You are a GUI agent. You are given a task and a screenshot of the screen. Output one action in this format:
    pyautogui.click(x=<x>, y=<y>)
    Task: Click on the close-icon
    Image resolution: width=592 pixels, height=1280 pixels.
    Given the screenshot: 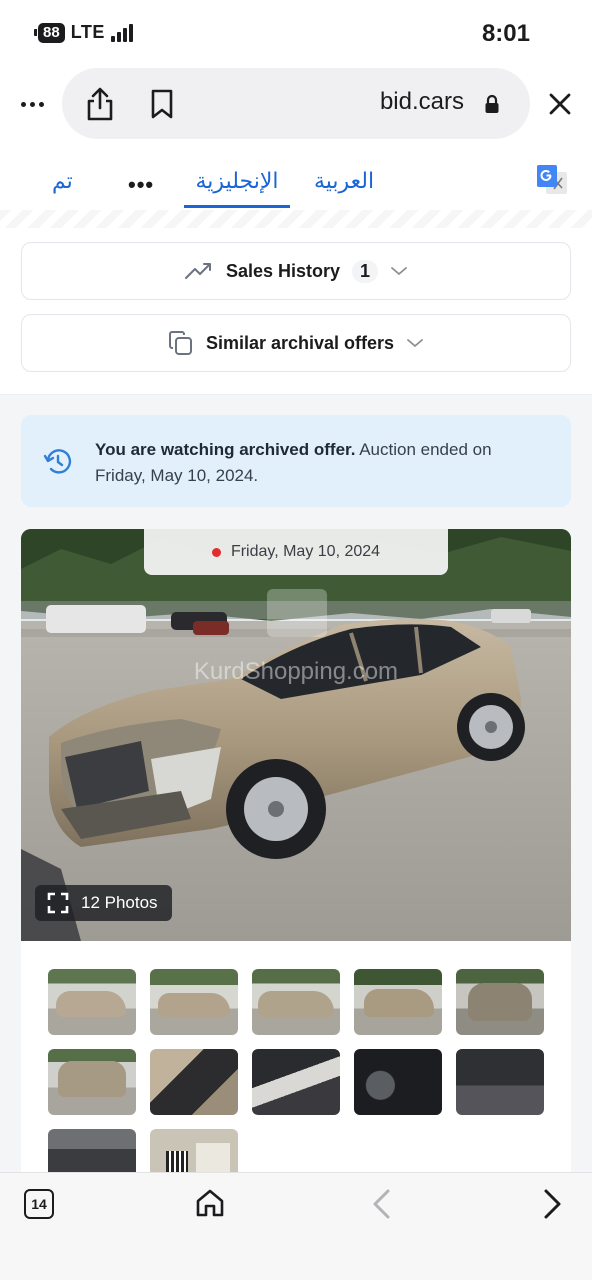 What is the action you would take?
    pyautogui.click(x=560, y=104)
    